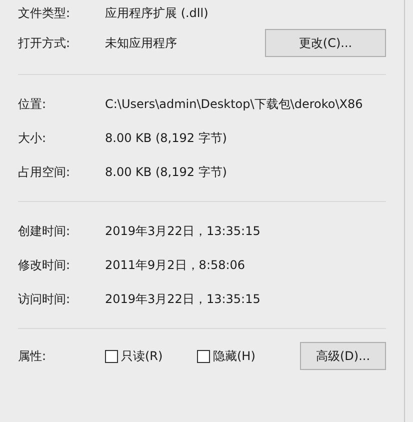 This screenshot has height=422, width=413. Describe the element at coordinates (45, 231) in the screenshot. I see `field-label: 创建时间:` at that location.